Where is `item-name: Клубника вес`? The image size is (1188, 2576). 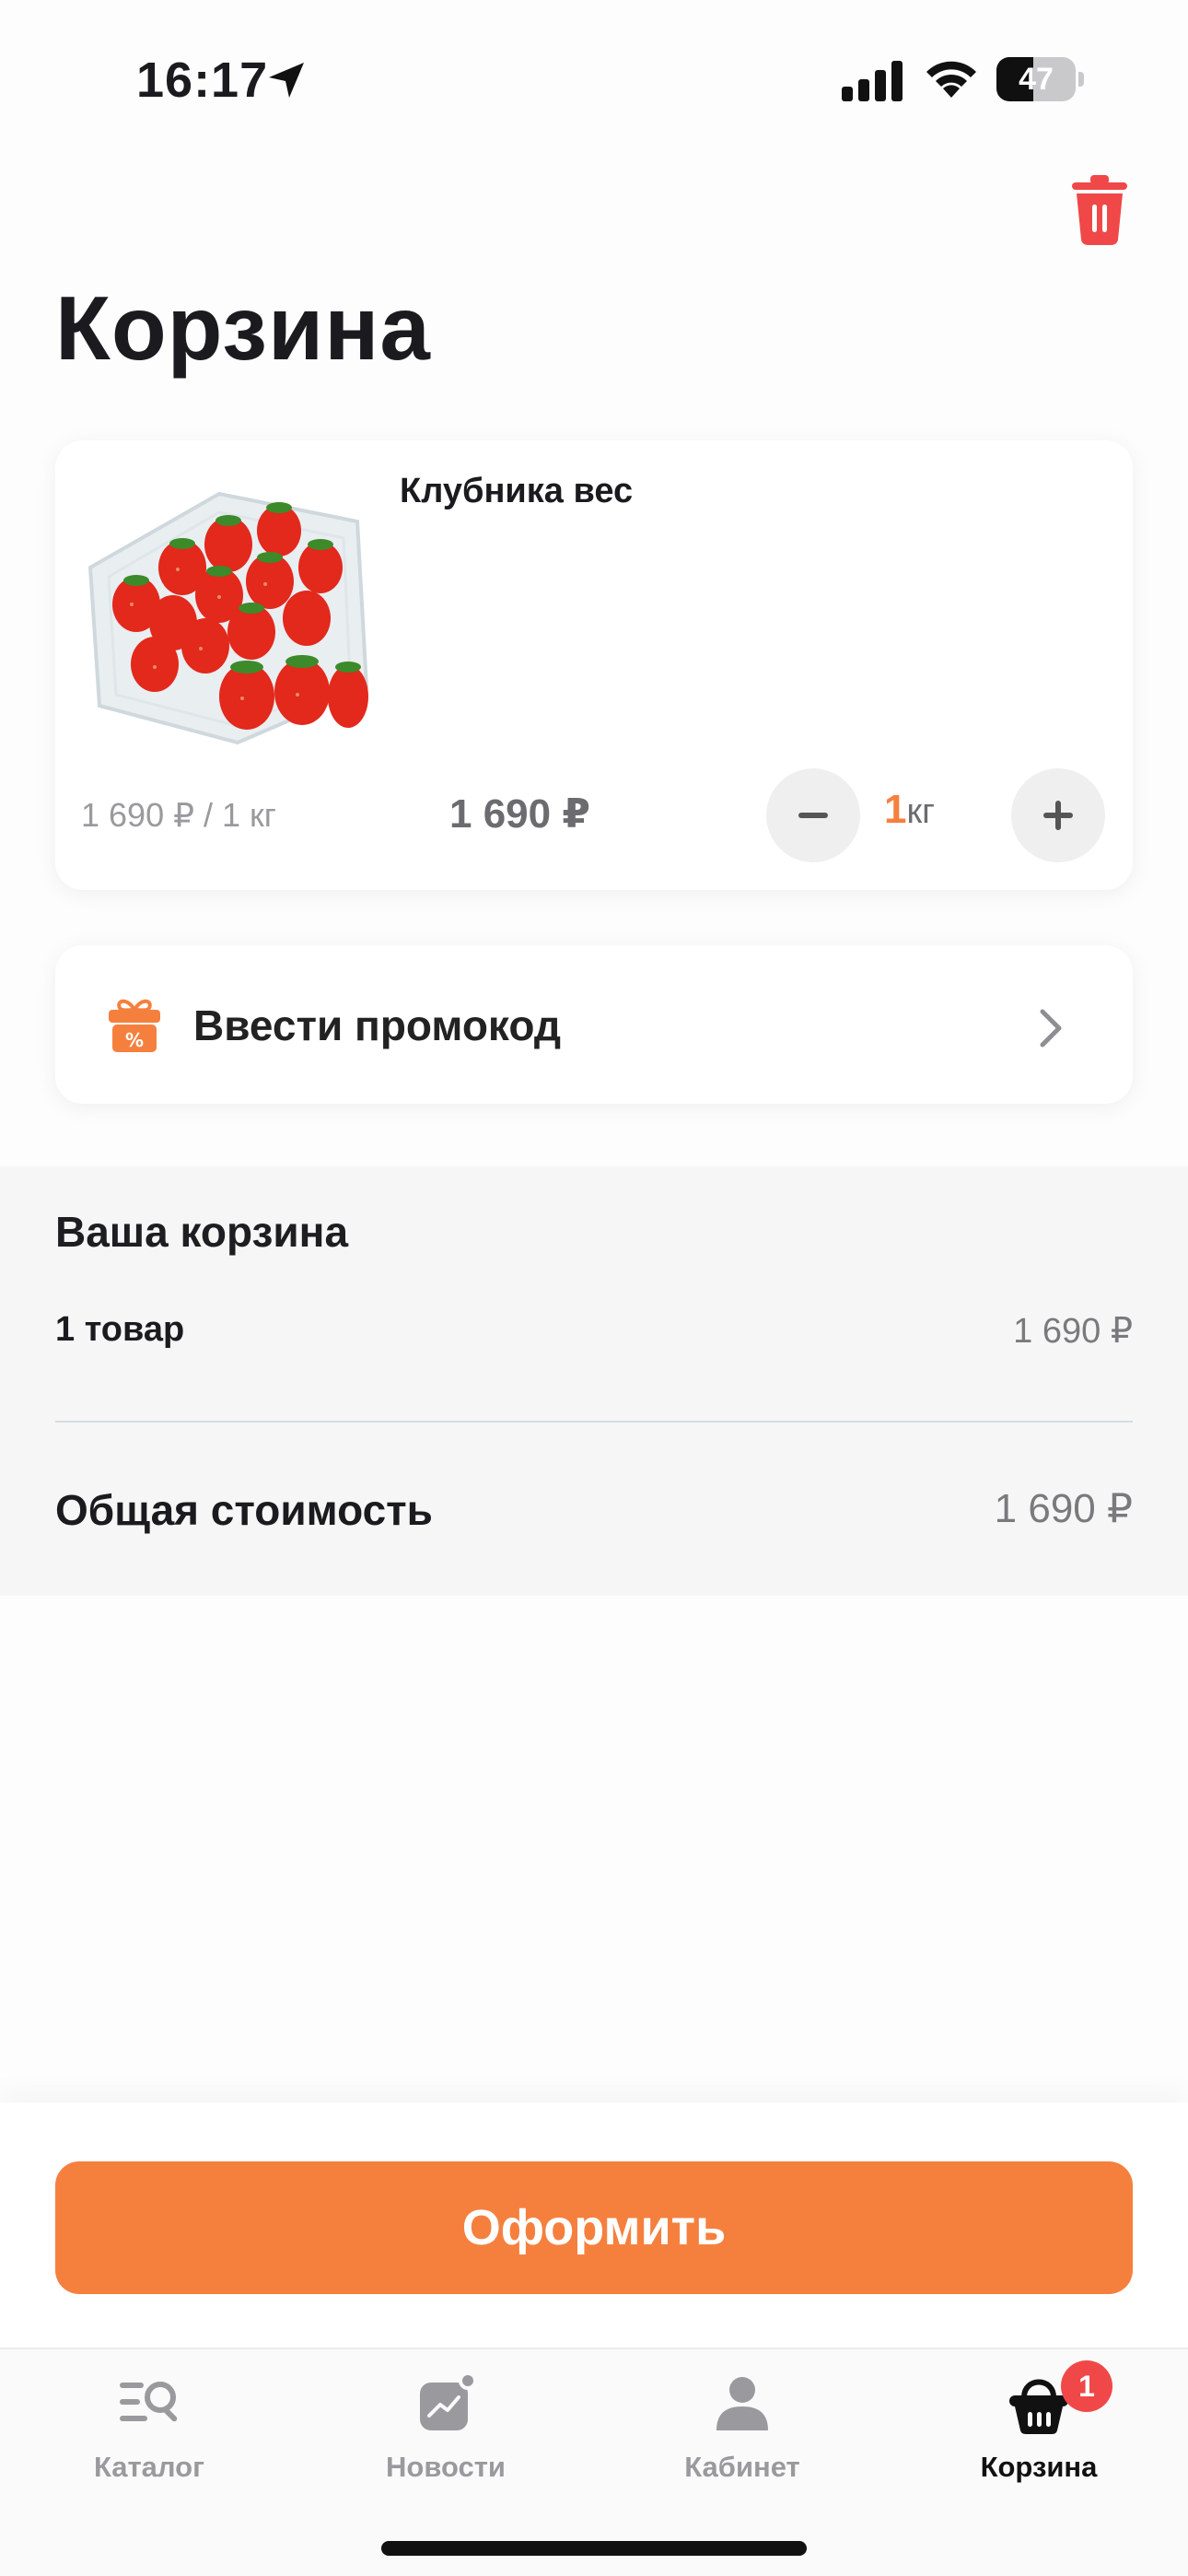
item-name: Клубника вес is located at coordinates (517, 491).